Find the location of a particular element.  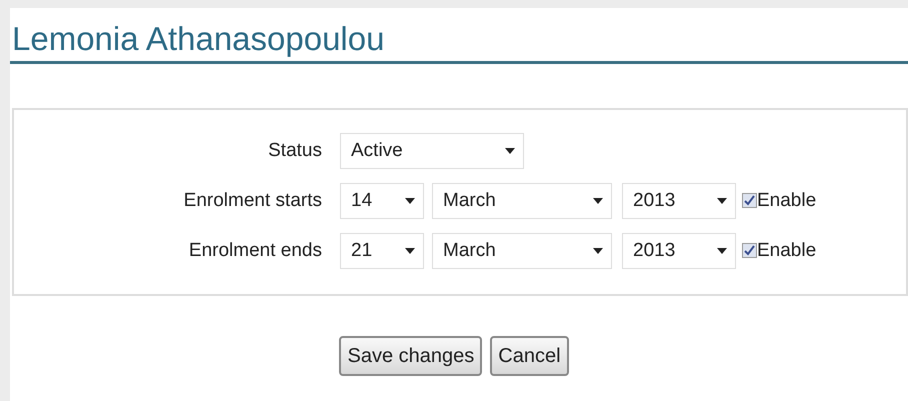

save-button: Save changes is located at coordinates (410, 356).